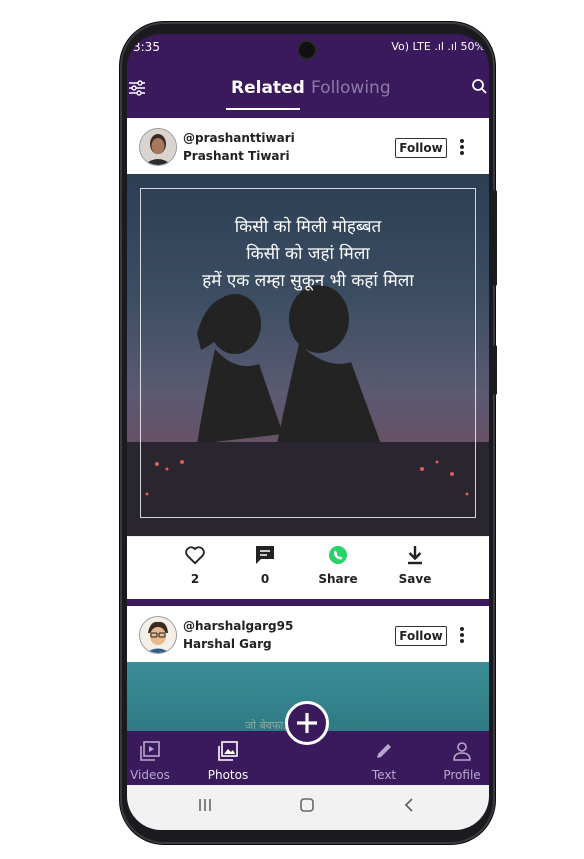 Image resolution: width=584 pixels, height=859 pixels. What do you see at coordinates (265, 565) in the screenshot?
I see `comment-button: 0` at bounding box center [265, 565].